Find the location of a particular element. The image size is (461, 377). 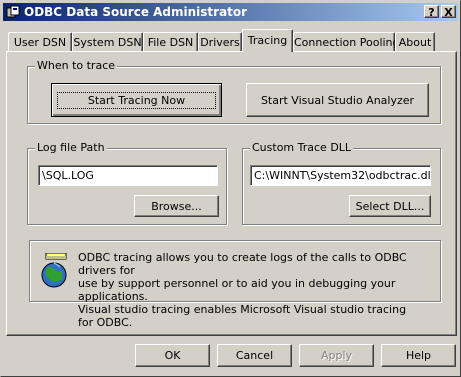

log-file-label: Log file Path is located at coordinates (71, 147).